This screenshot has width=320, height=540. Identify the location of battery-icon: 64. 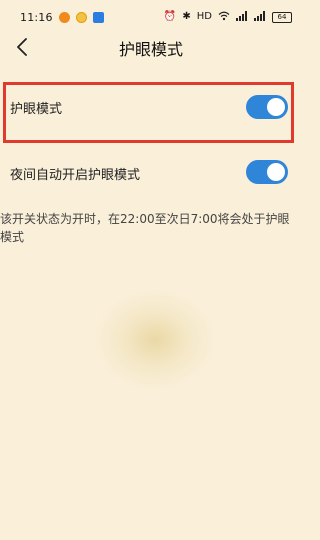
(282, 17).